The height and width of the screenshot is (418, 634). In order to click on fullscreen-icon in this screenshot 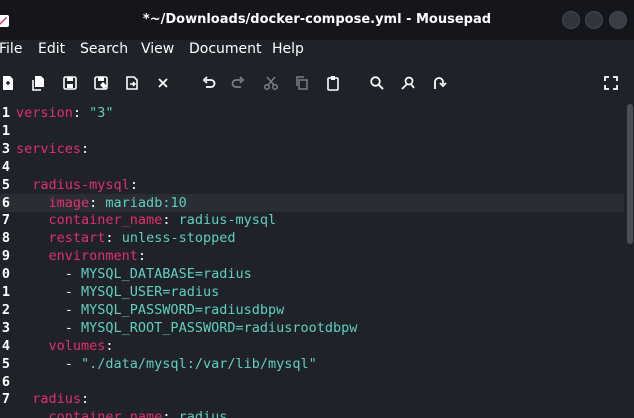, I will do `click(611, 83)`.